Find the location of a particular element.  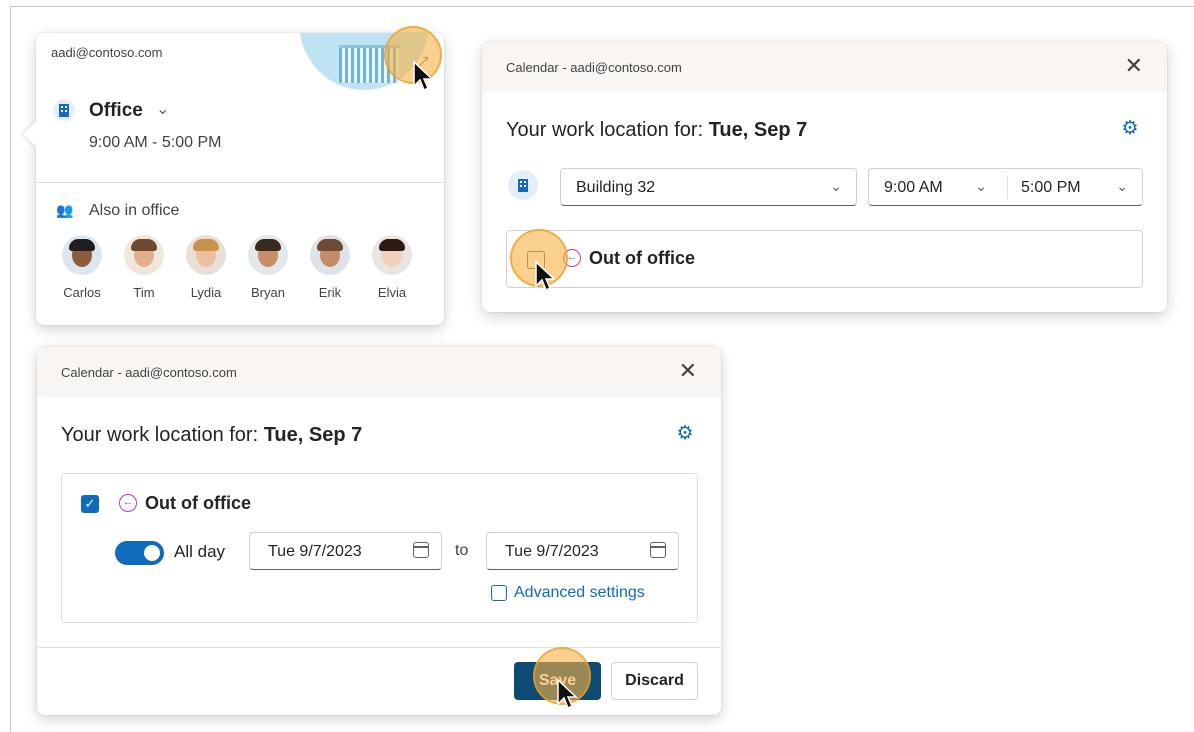

frame-border-top is located at coordinates (602, 6).